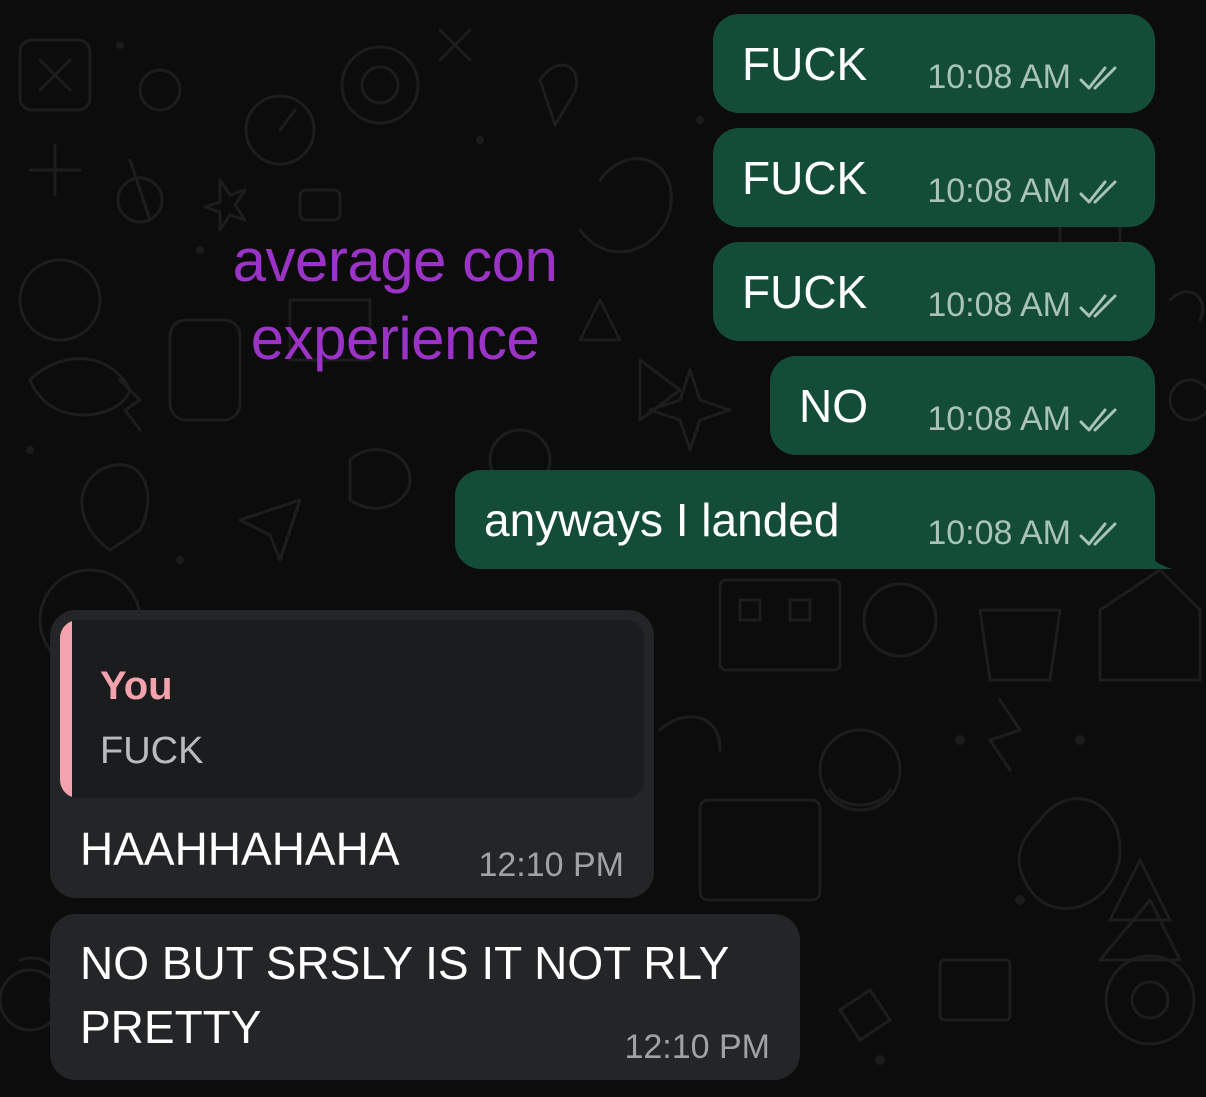 This screenshot has height=1097, width=1206. I want to click on reply-author: You, so click(136, 686).